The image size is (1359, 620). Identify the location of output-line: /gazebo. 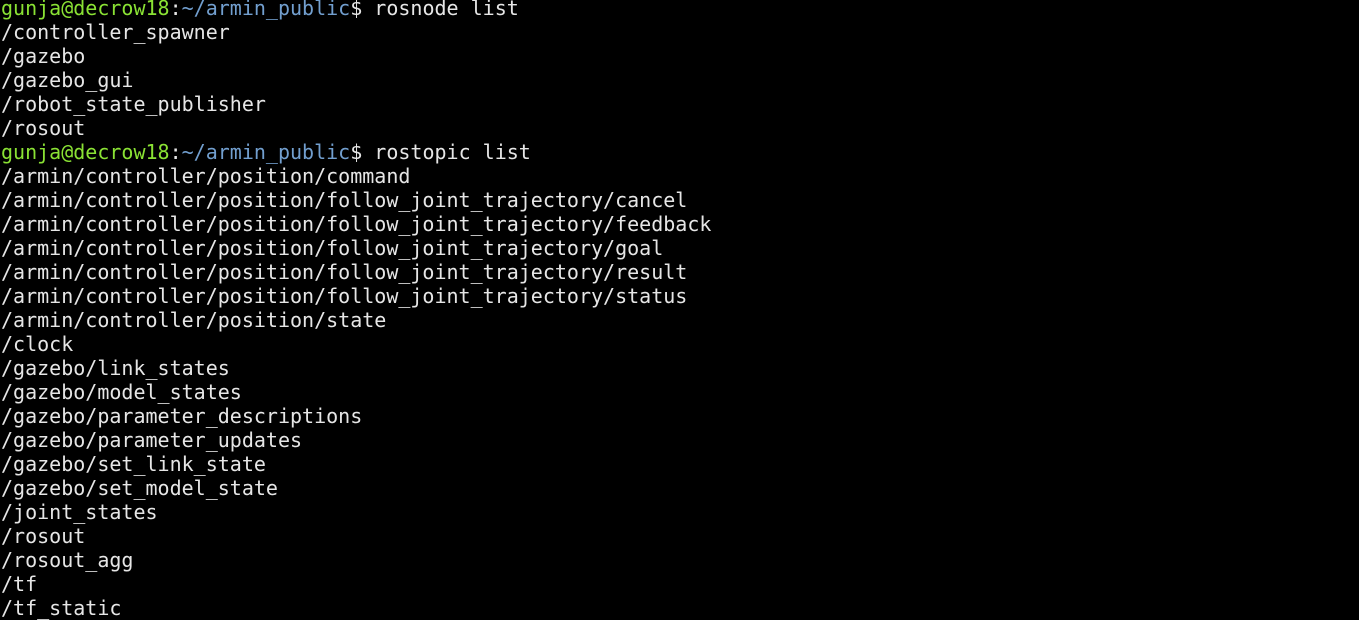
(43, 56).